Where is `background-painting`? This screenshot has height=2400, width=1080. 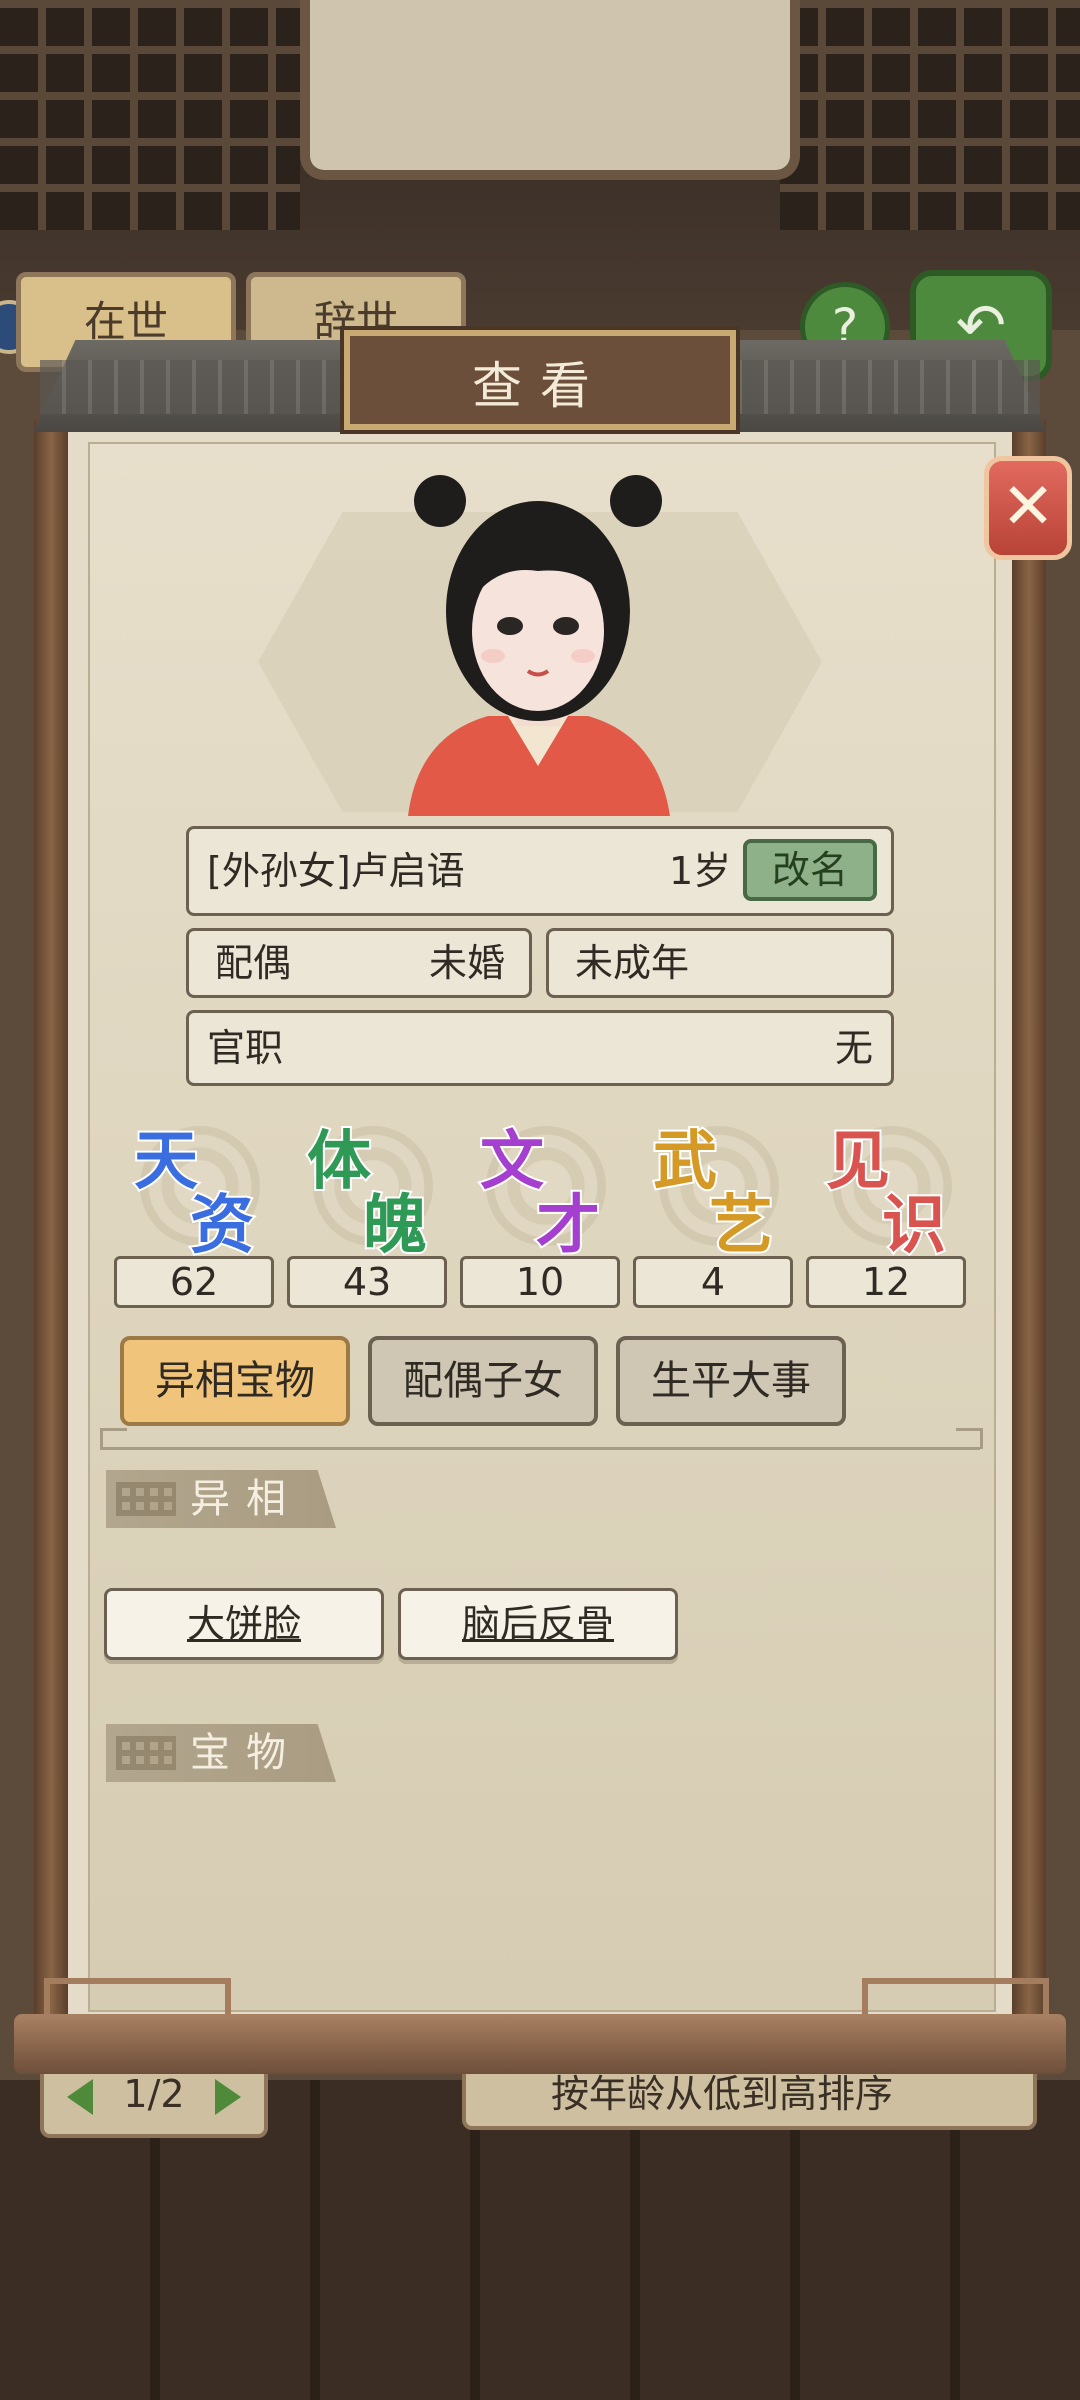
background-painting is located at coordinates (550, 90).